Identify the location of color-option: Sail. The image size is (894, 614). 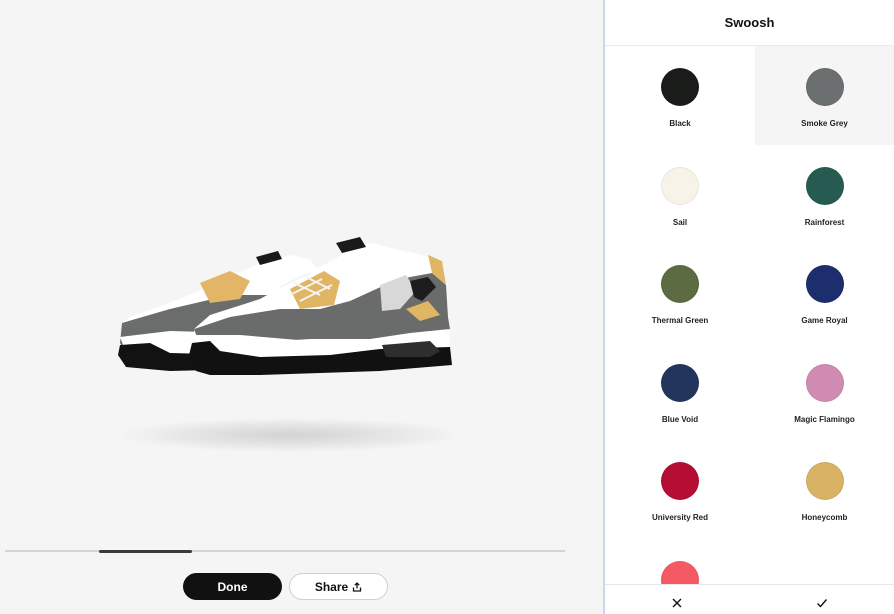
(680, 194).